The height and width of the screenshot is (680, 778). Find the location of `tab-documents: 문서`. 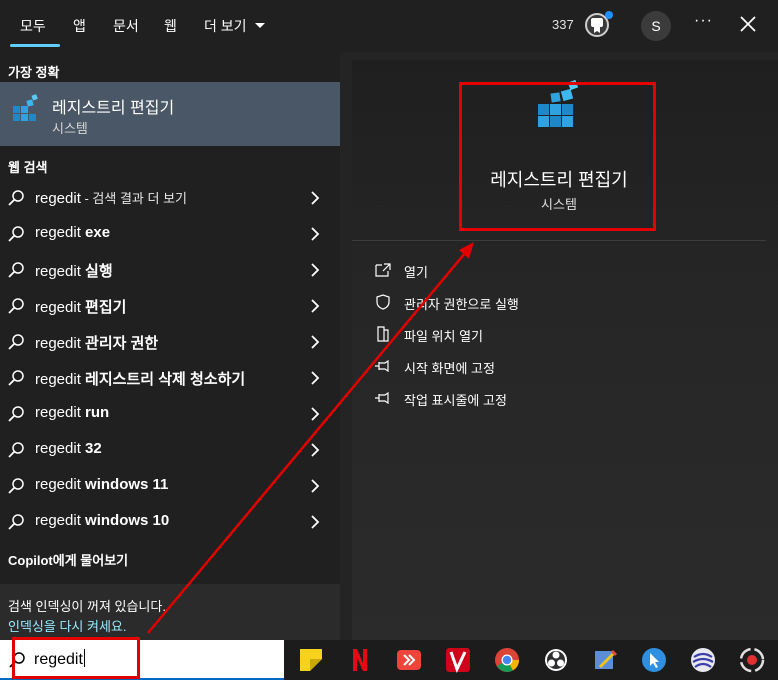

tab-documents: 문서 is located at coordinates (126, 26).